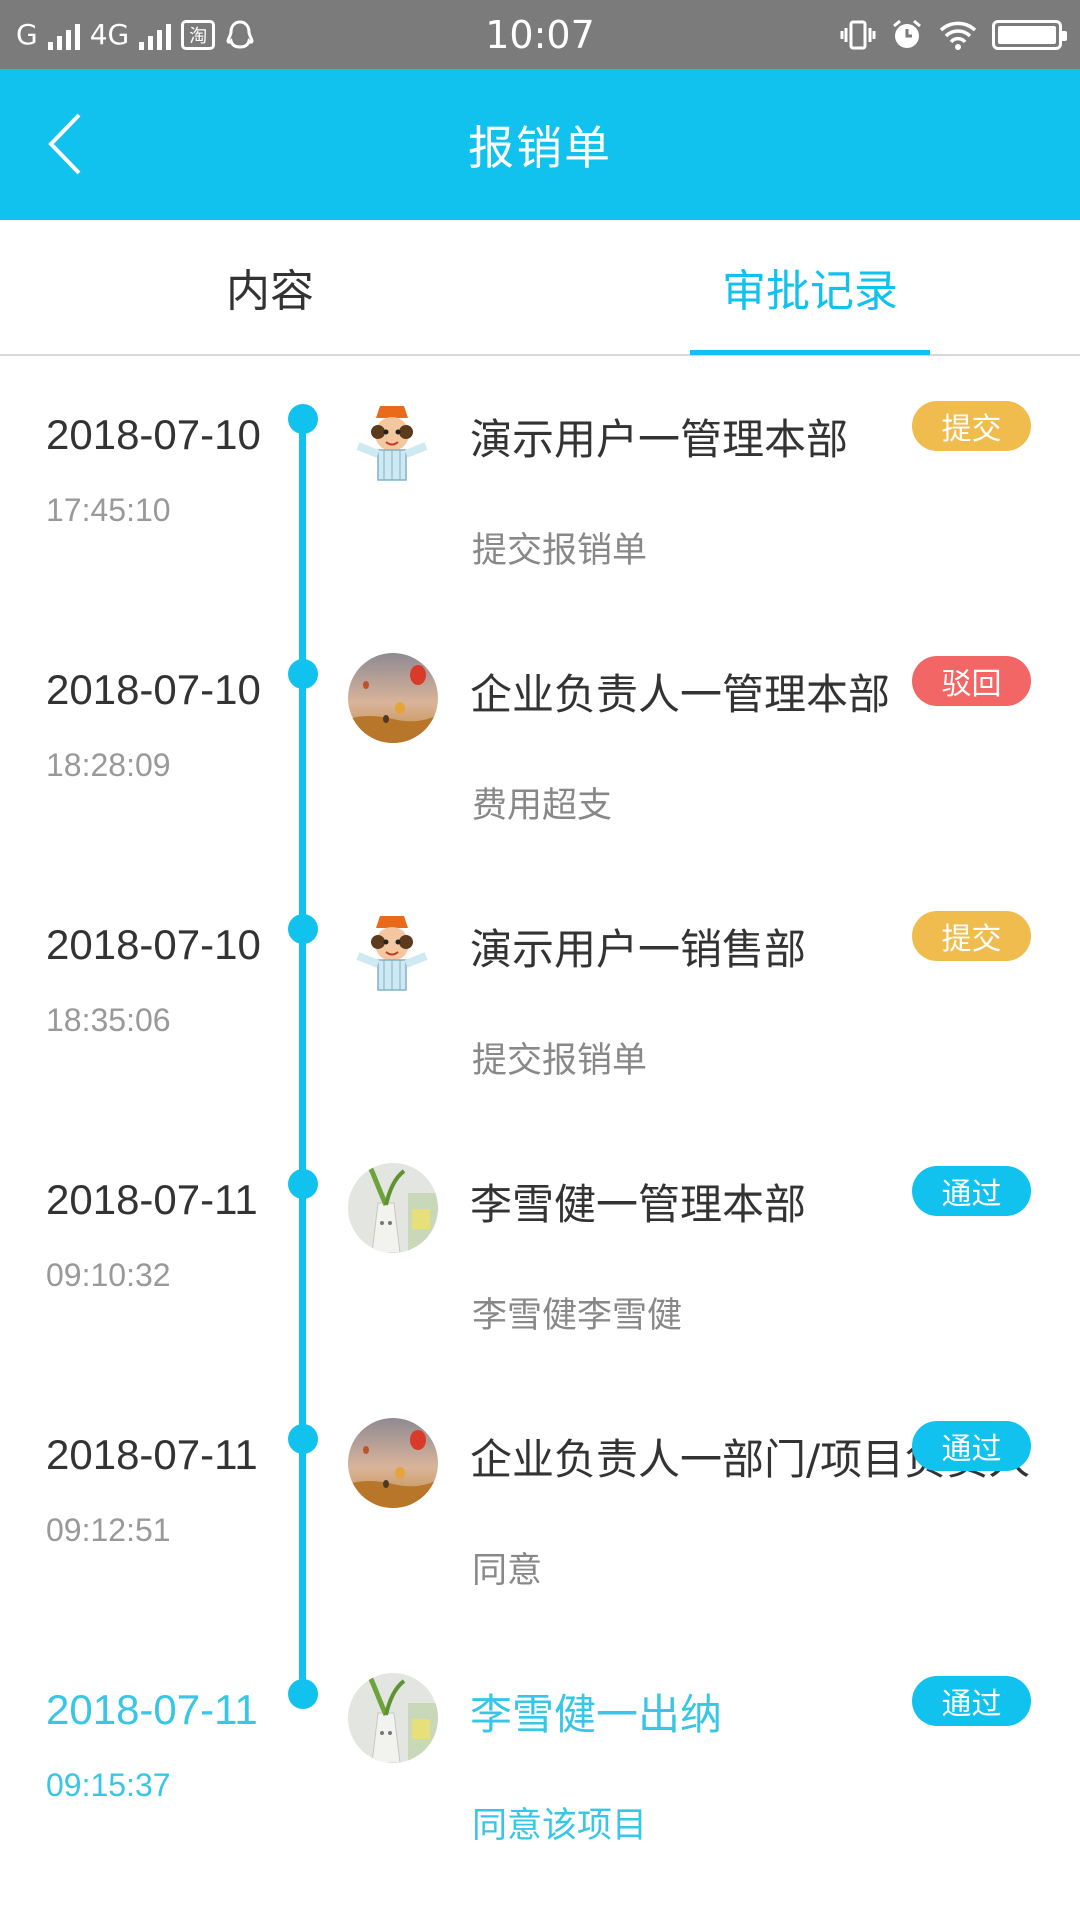 The image size is (1080, 1920). Describe the element at coordinates (659, 439) in the screenshot. I see `approver-name: 演示用户一管理本部` at that location.